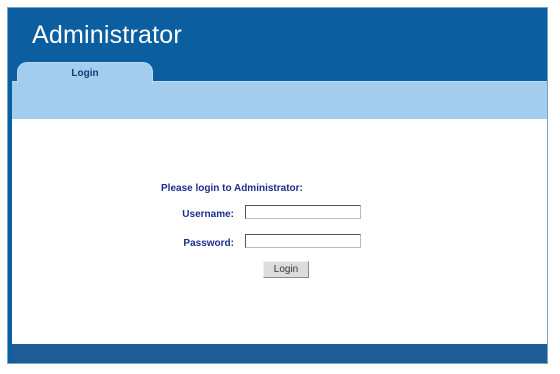  What do you see at coordinates (85, 73) in the screenshot?
I see `tab-login: Login` at bounding box center [85, 73].